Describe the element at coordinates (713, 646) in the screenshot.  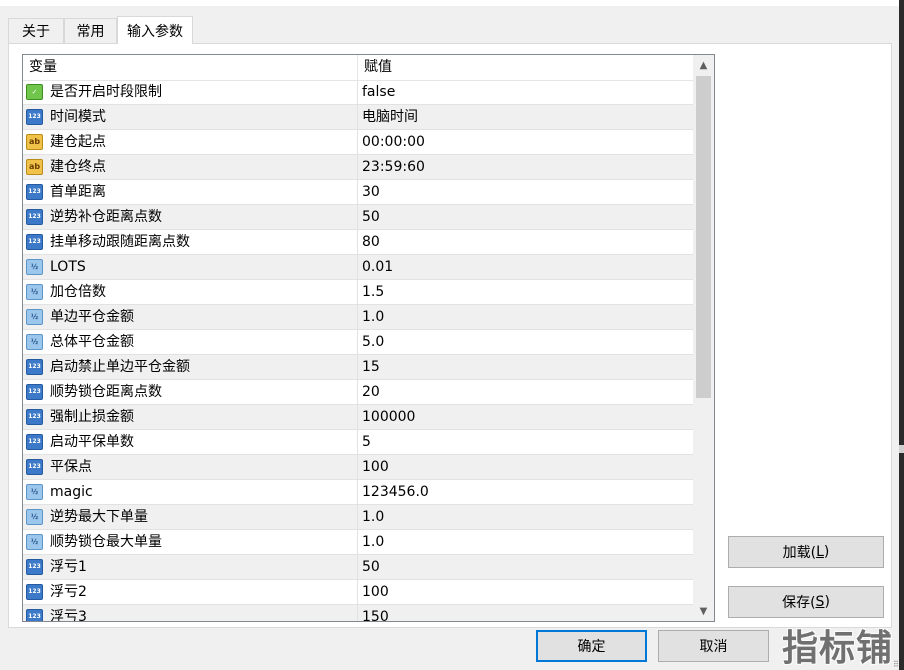
I see `cancel-button: 取消` at that location.